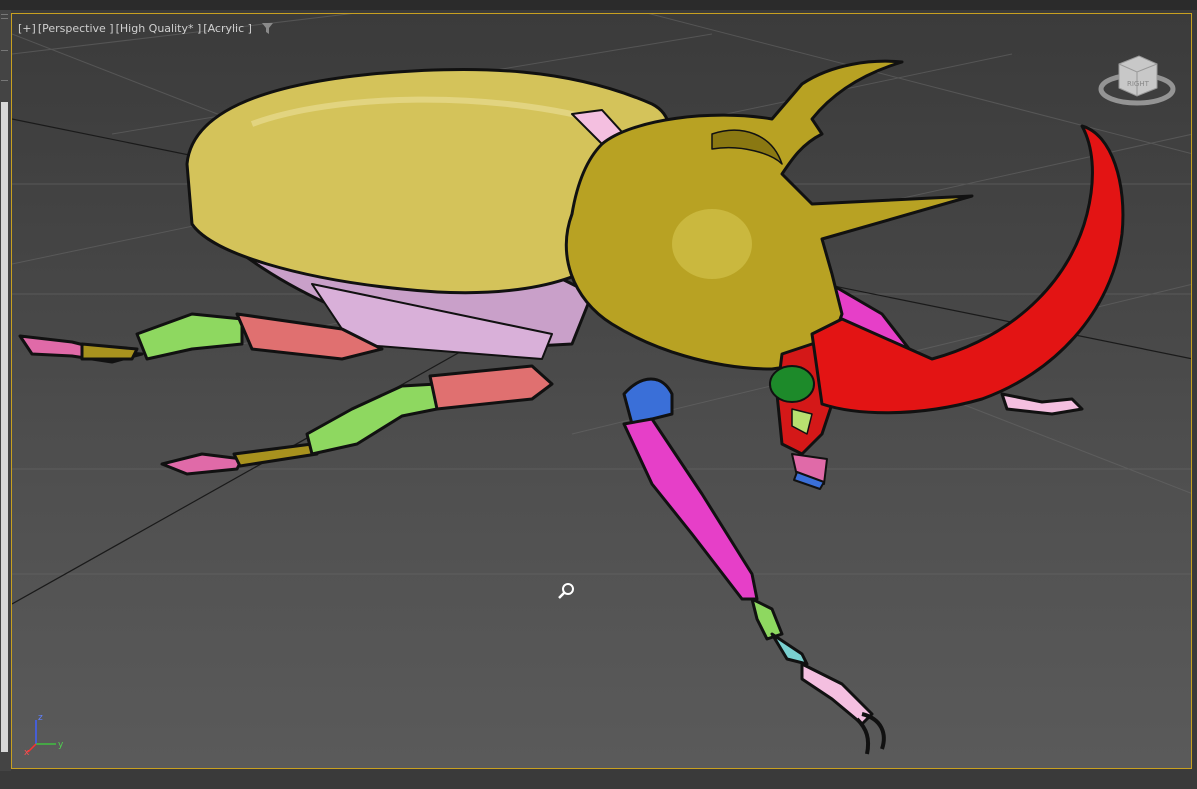 The image size is (1197, 789). I want to click on viewport-shading-label: [High Quality* ], so click(159, 28).